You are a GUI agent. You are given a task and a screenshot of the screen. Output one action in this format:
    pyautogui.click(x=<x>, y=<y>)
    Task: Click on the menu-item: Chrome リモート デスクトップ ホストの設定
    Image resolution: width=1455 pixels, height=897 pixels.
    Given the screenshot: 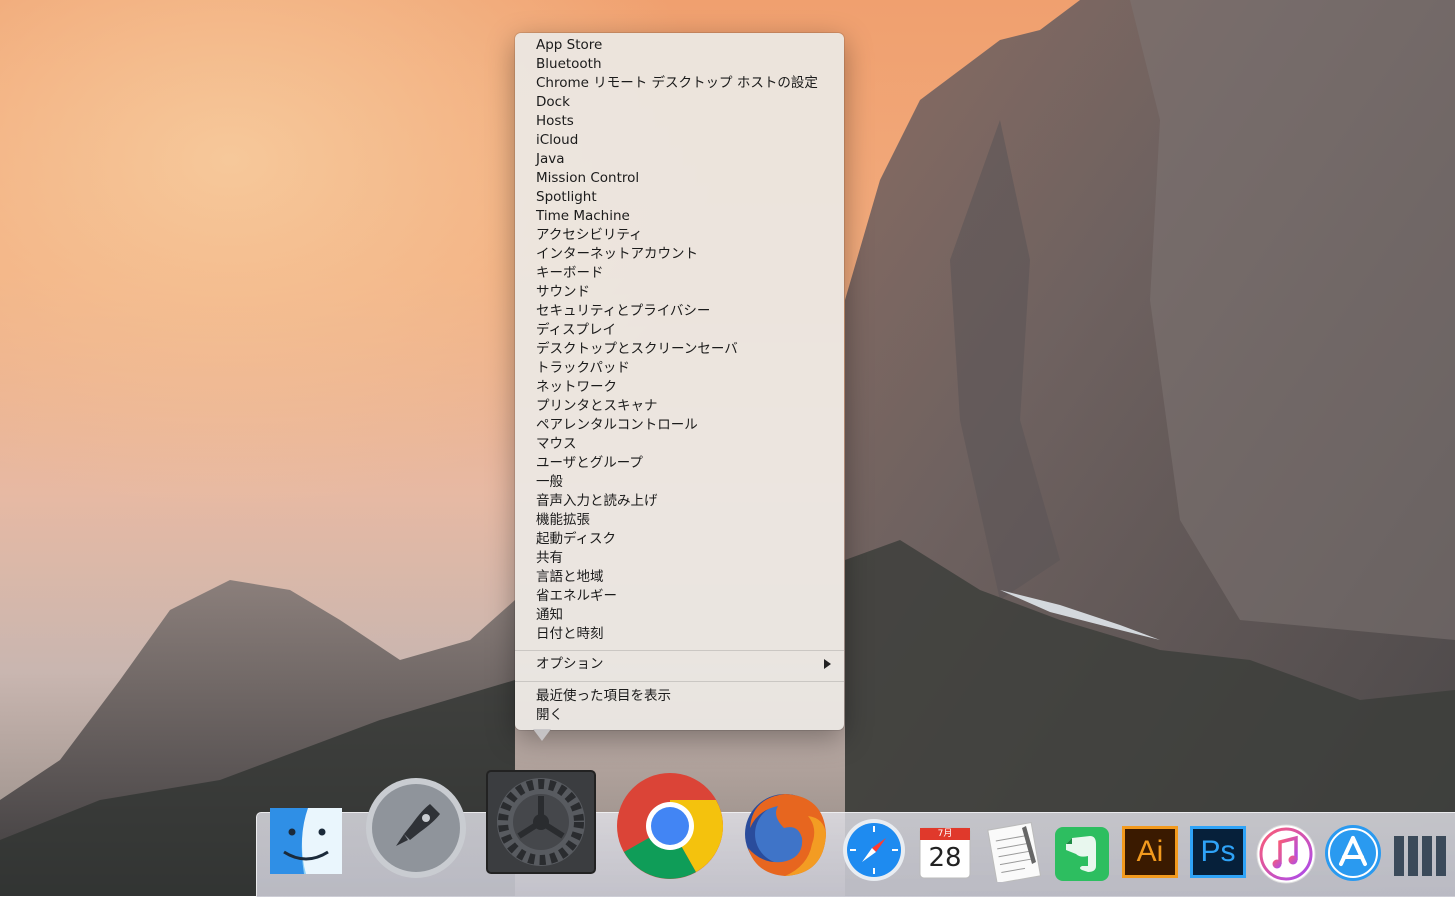 What is the action you would take?
    pyautogui.click(x=685, y=83)
    